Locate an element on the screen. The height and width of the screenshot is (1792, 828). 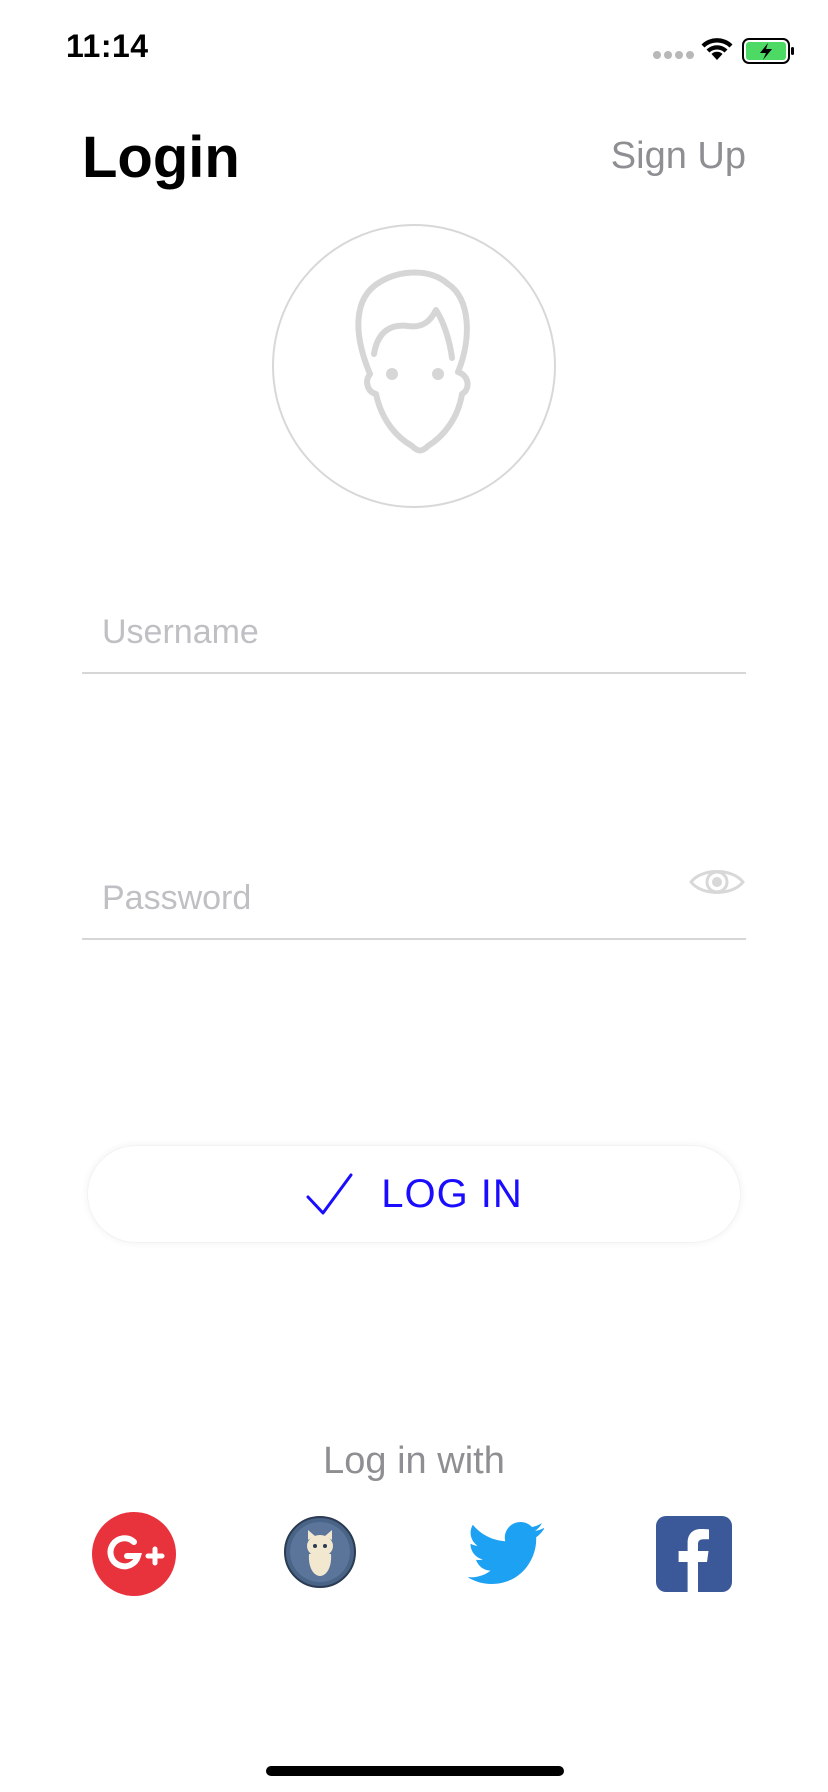
password-input is located at coordinates (382, 898).